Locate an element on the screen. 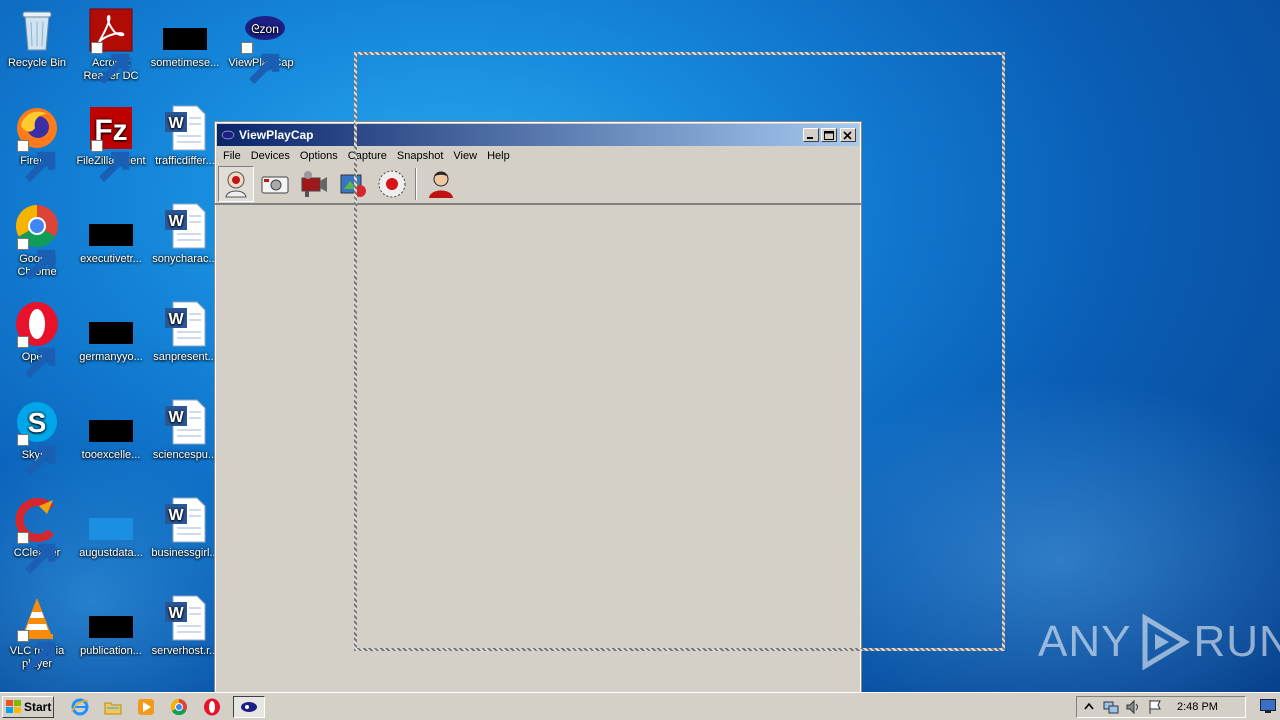 Image resolution: width=1280 pixels, height=720 pixels. desktop-icon-viewplaycap: ᘓzon ViewPlayCap is located at coordinates (261, 45).